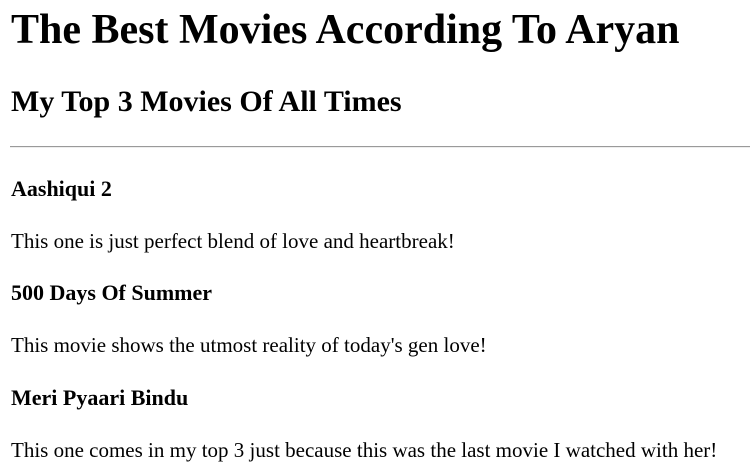 This screenshot has width=750, height=474. Describe the element at coordinates (206, 101) in the screenshot. I see `page-subtitle: My Top 3 Movies Of All Times` at that location.